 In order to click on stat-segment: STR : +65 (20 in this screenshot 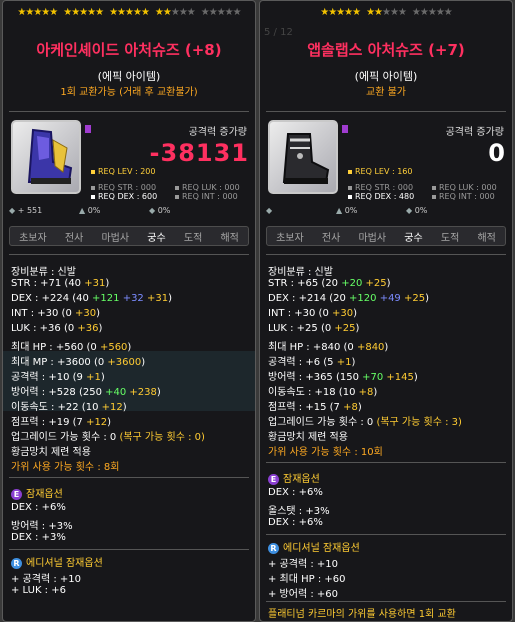, I will do `click(305, 283)`.